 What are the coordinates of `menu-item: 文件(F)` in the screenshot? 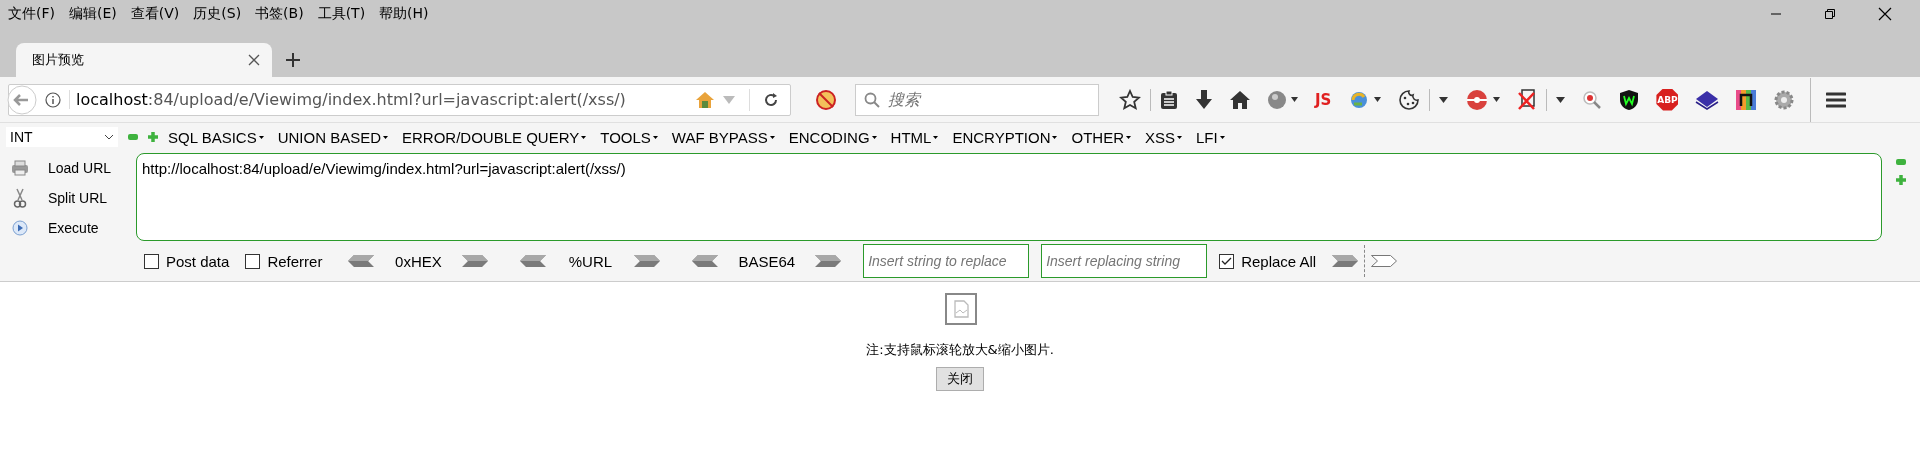 It's located at (31, 13).